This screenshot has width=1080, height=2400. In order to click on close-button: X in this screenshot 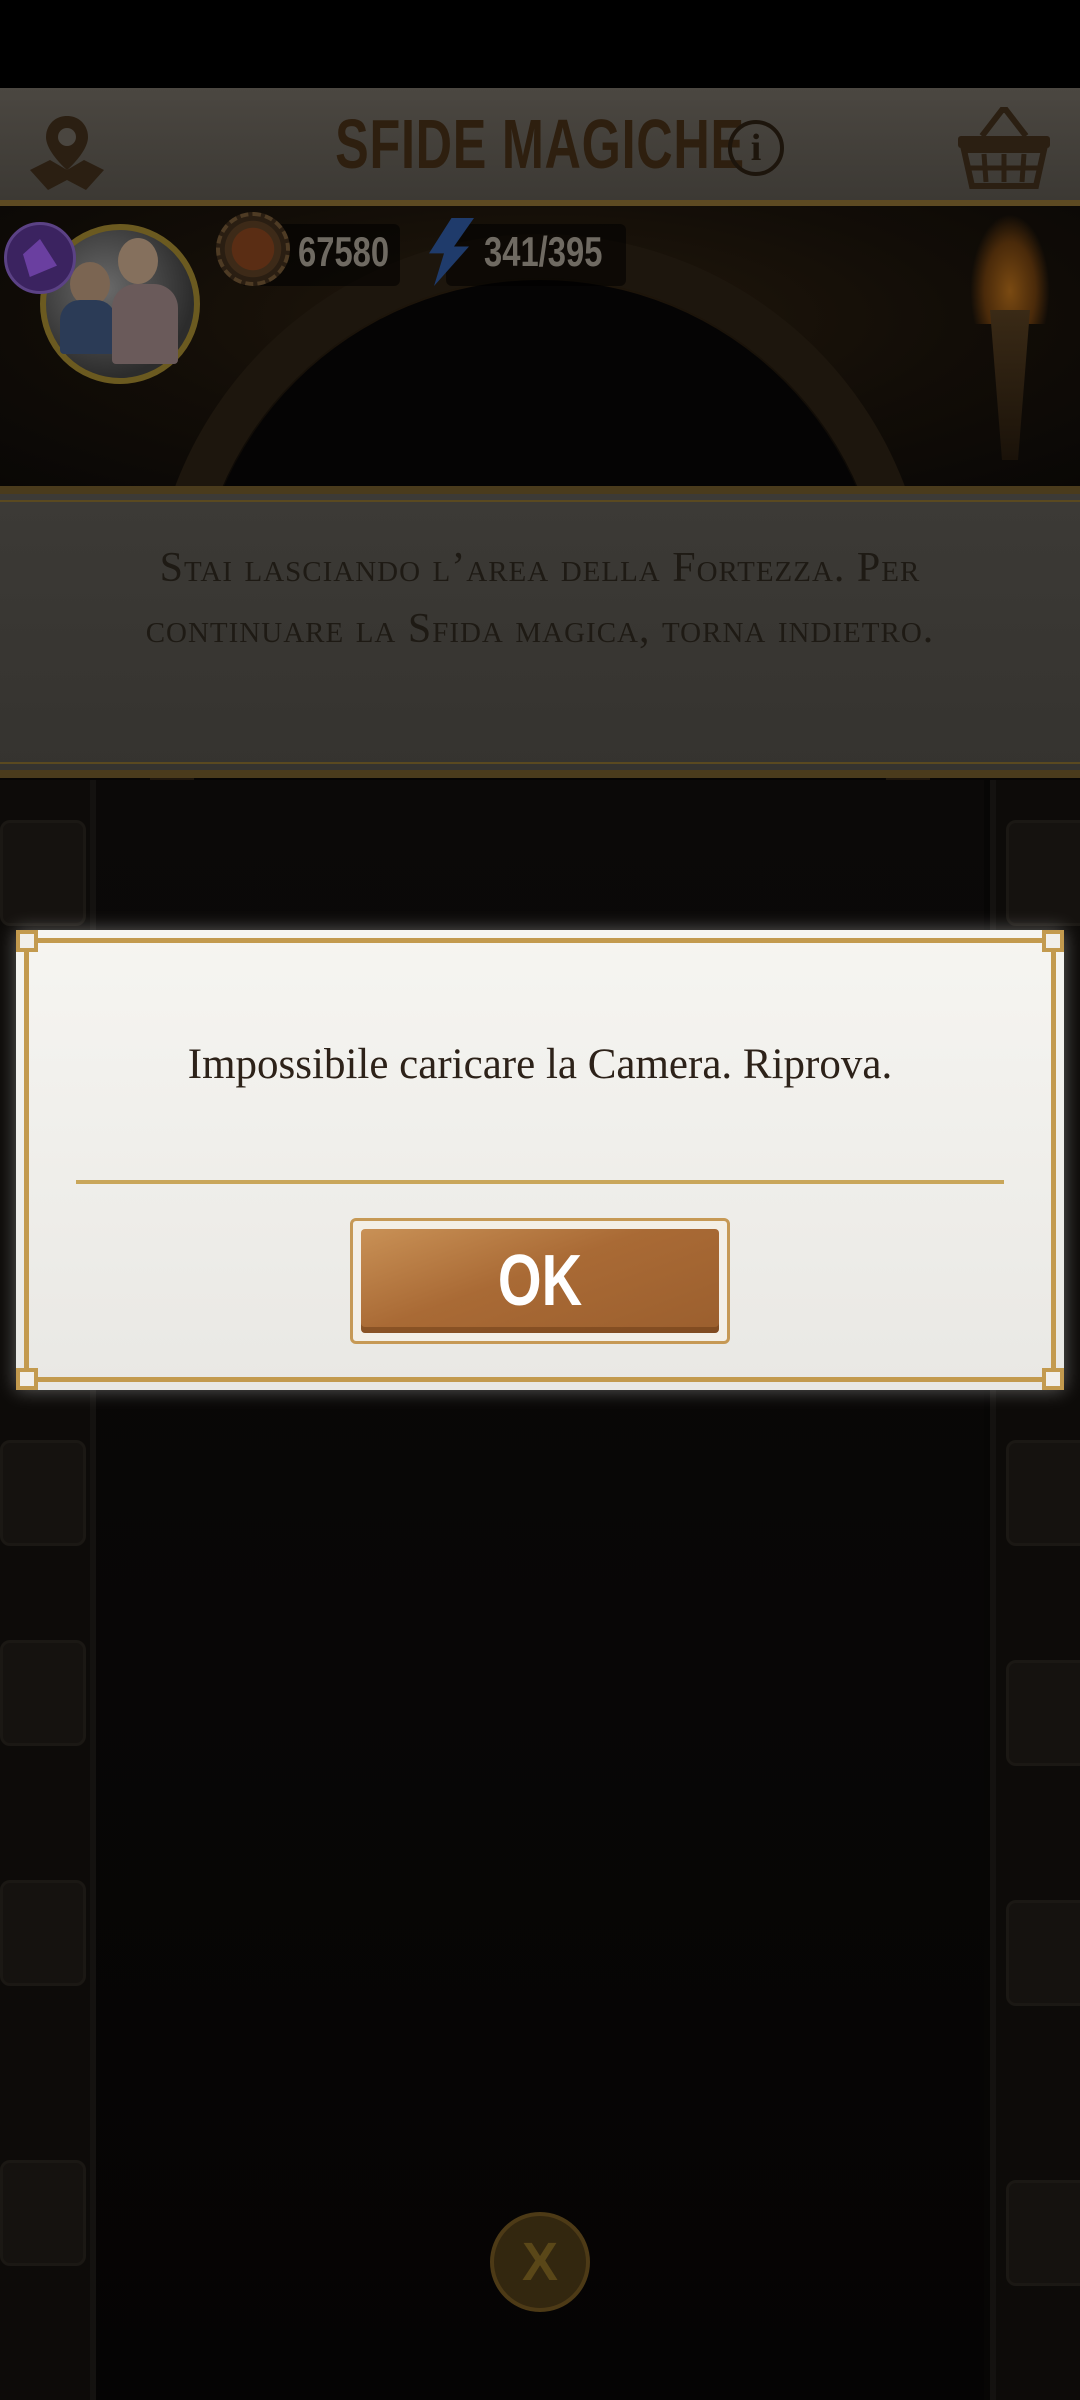, I will do `click(540, 2262)`.